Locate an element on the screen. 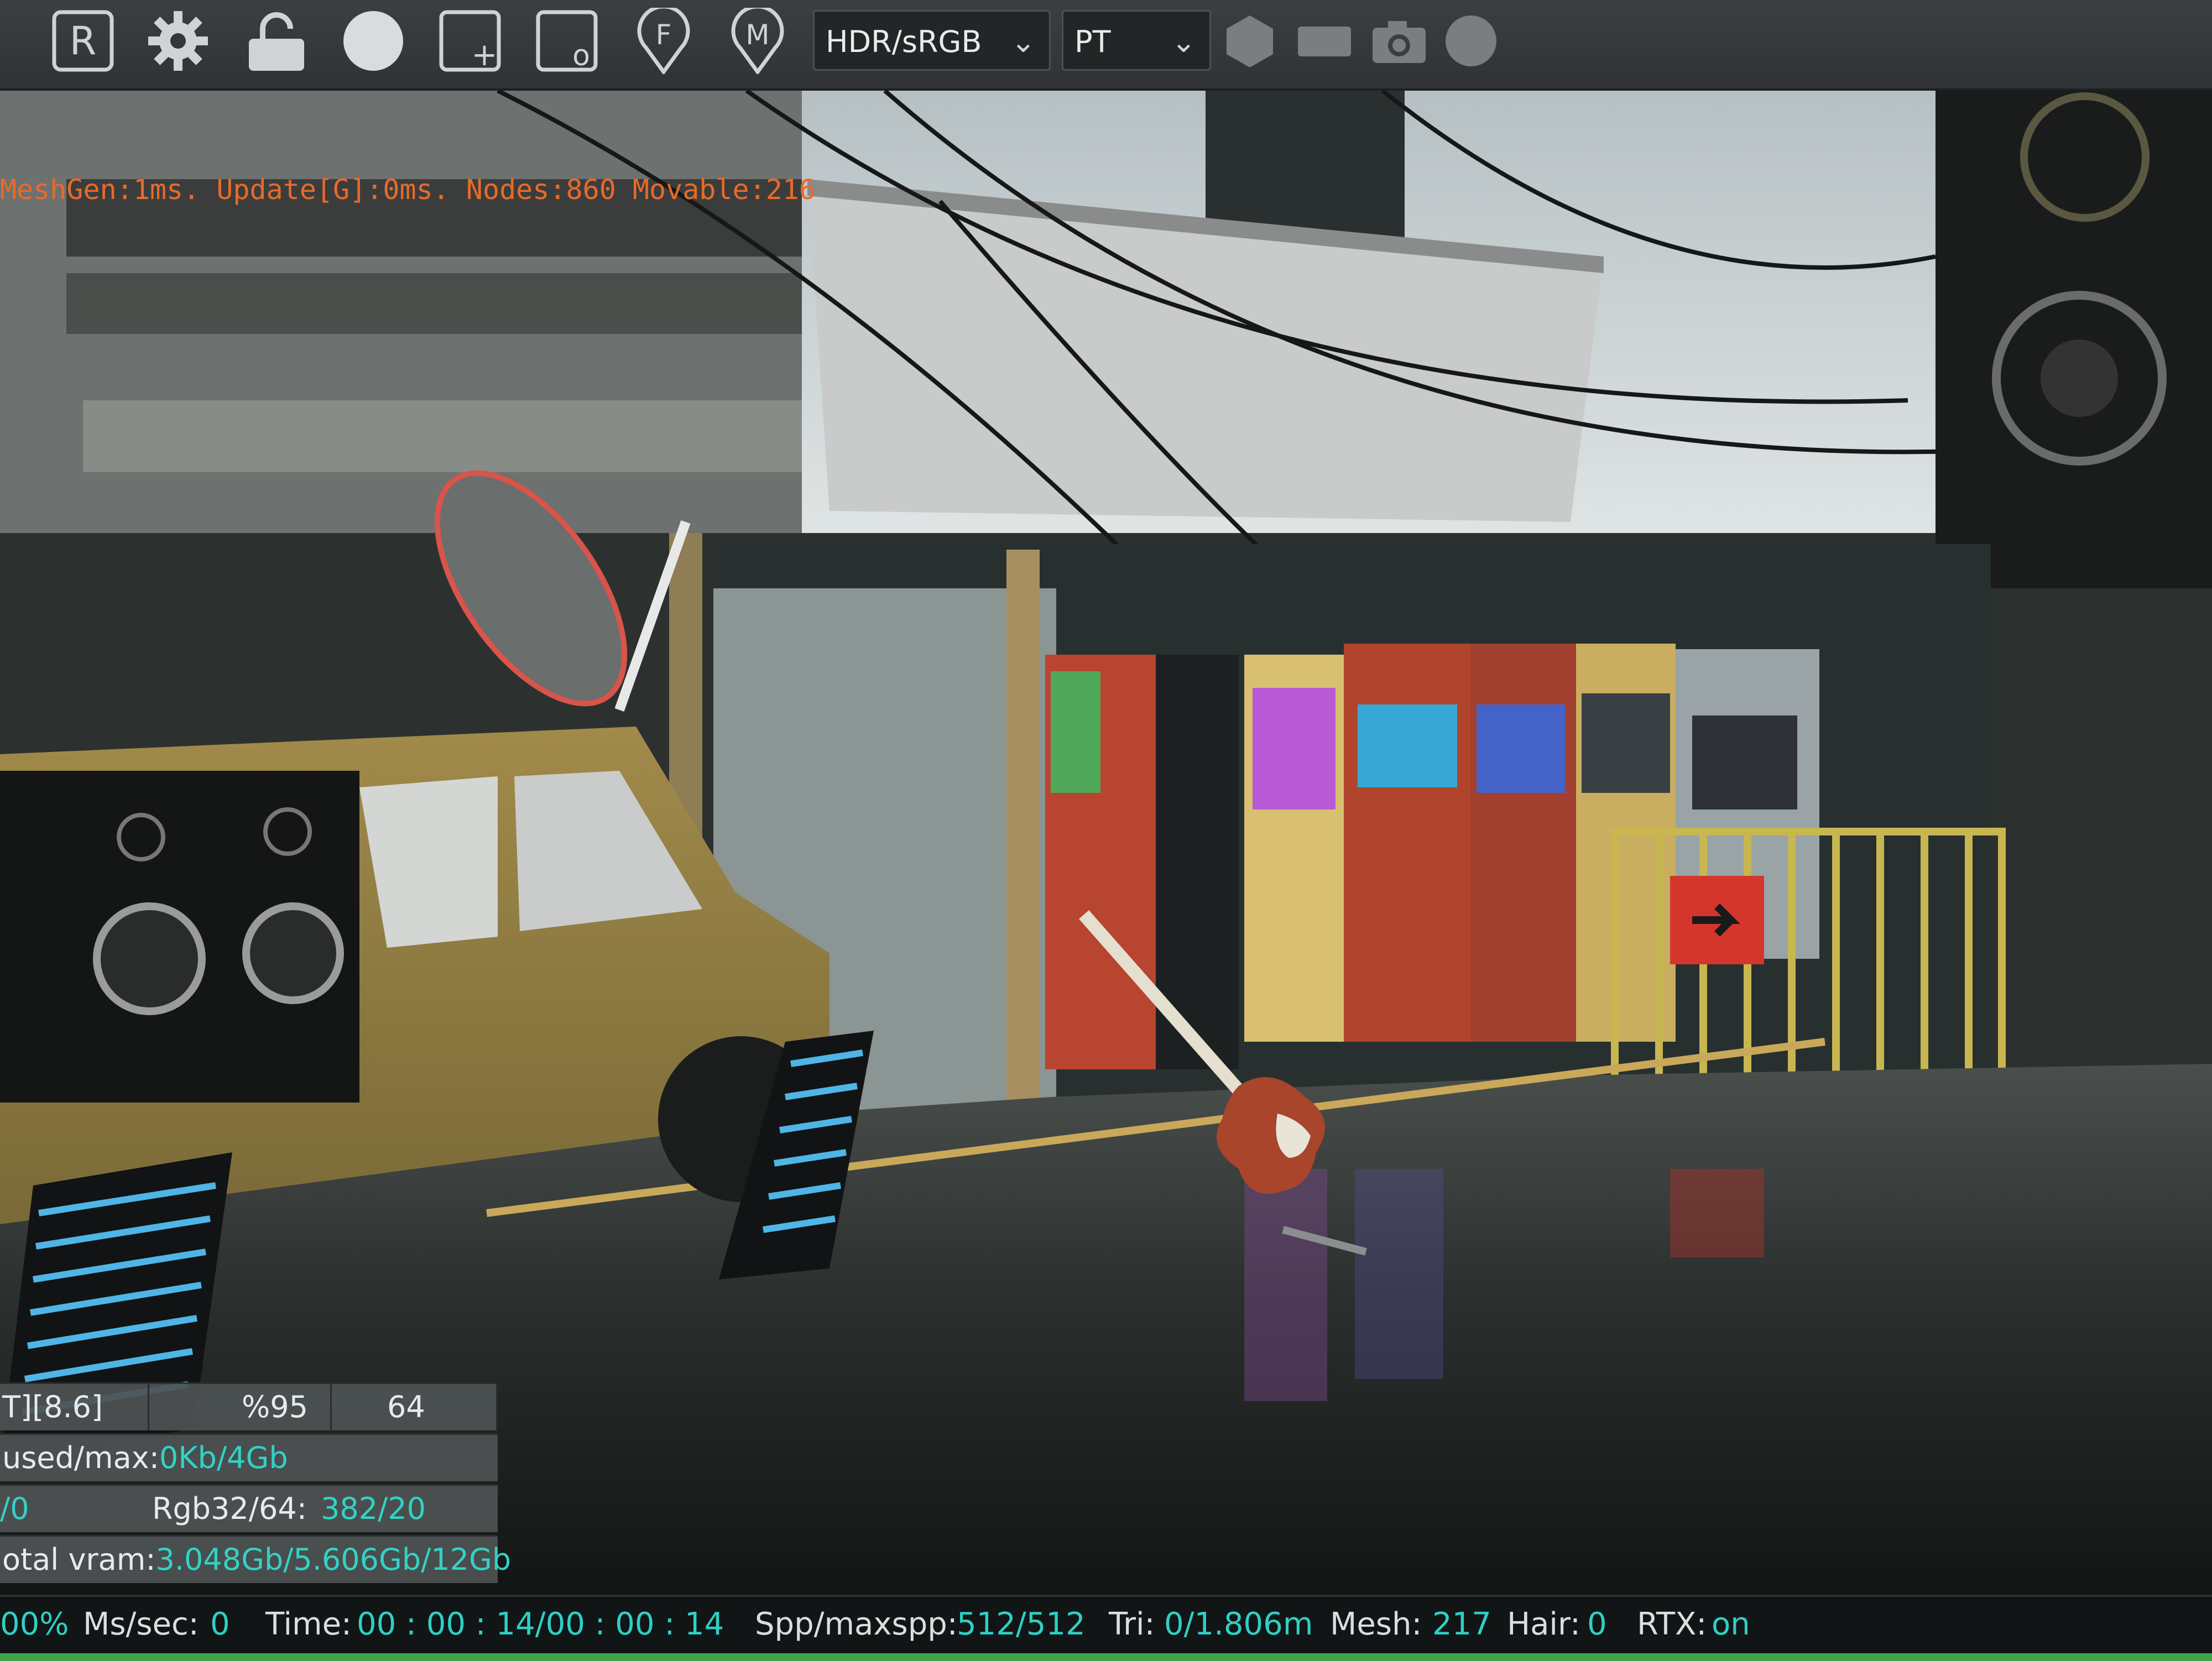  ms-sec-value: 0 is located at coordinates (220, 1624).